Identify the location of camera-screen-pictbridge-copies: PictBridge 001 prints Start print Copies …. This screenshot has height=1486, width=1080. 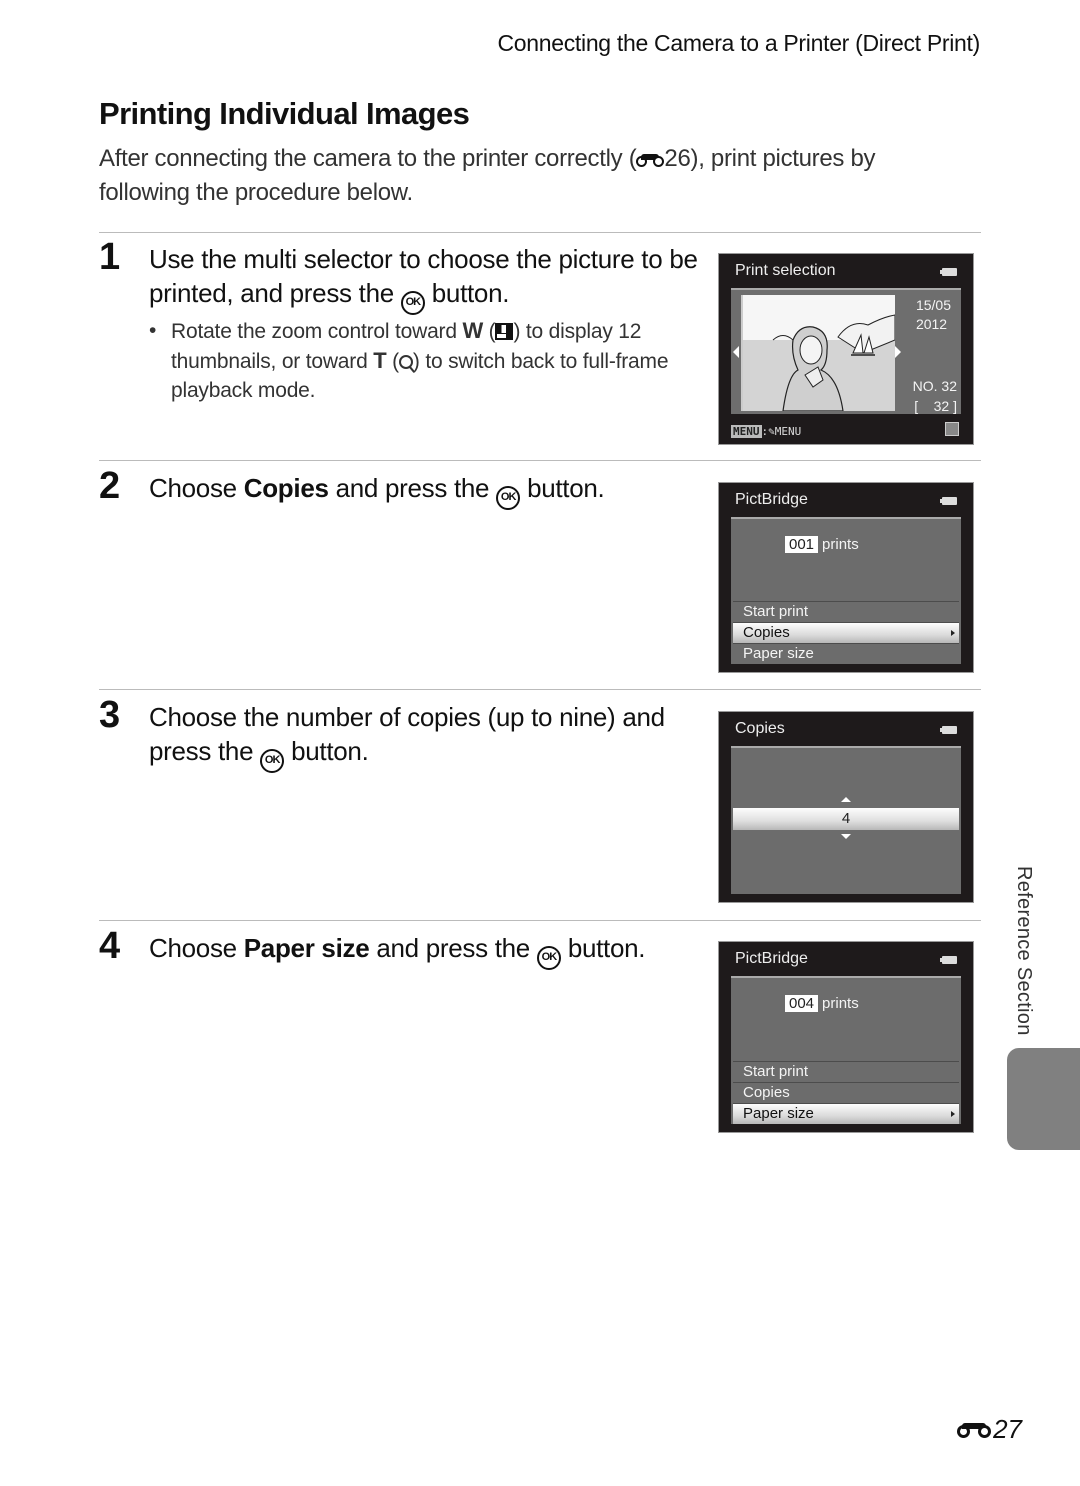
(846, 577).